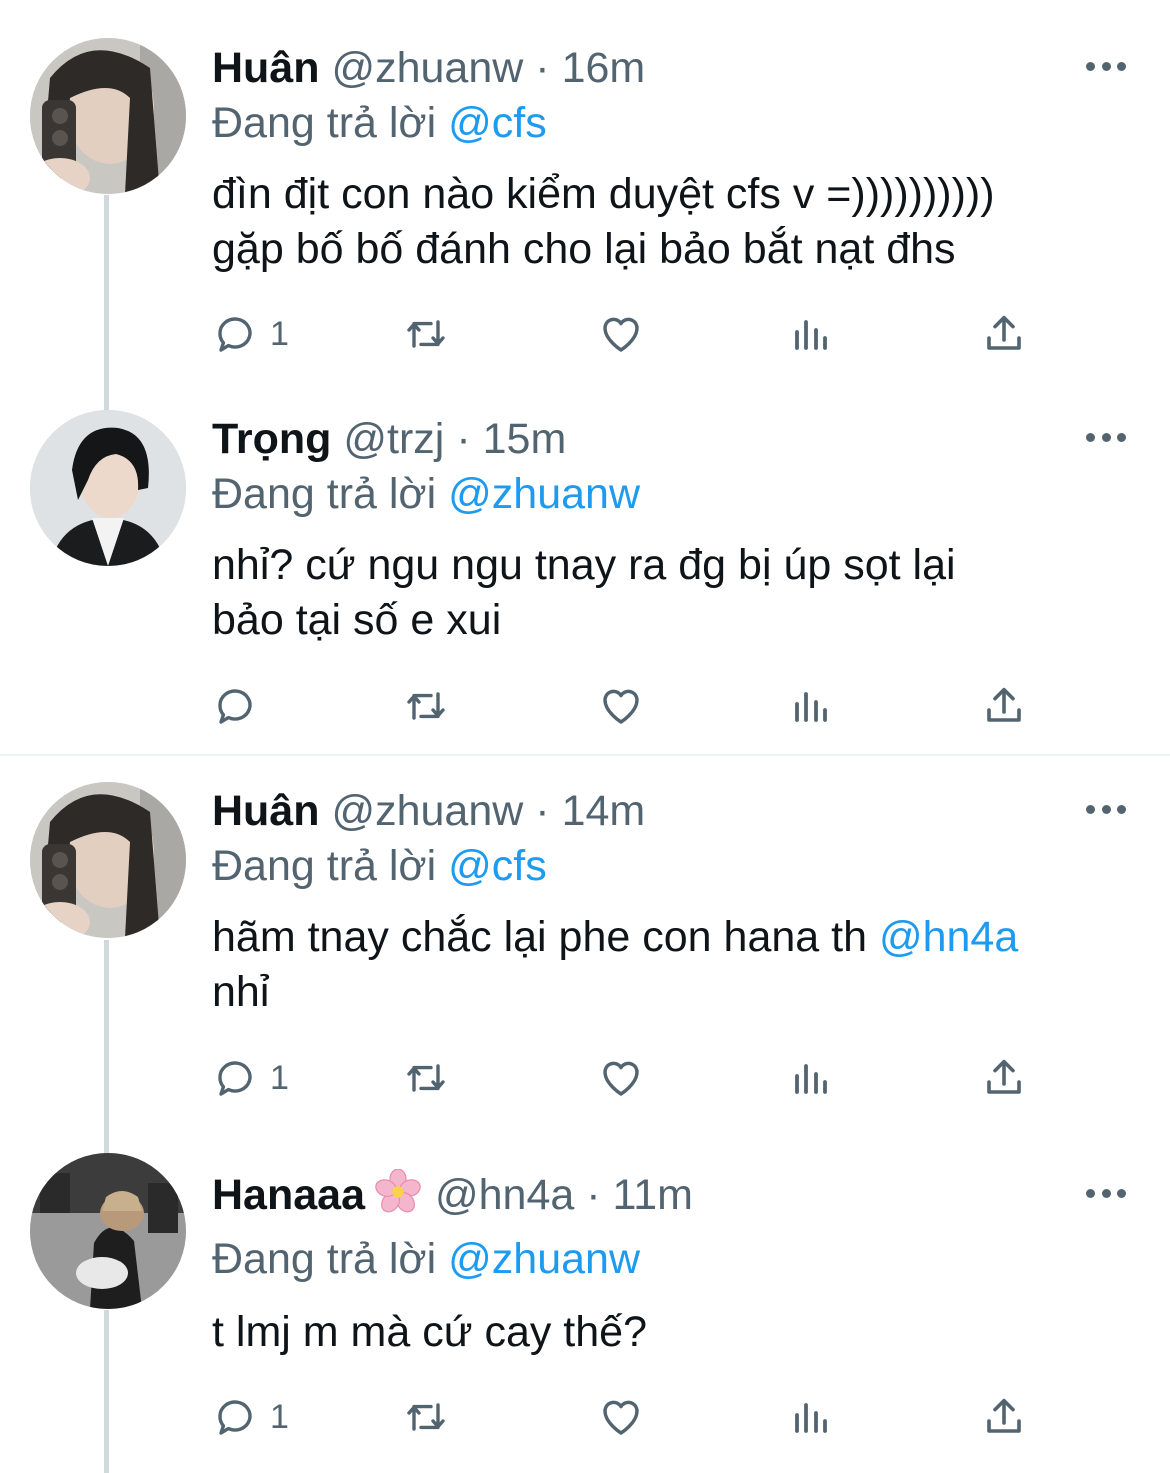 The height and width of the screenshot is (1473, 1170). I want to click on like-icon, so click(621, 1417).